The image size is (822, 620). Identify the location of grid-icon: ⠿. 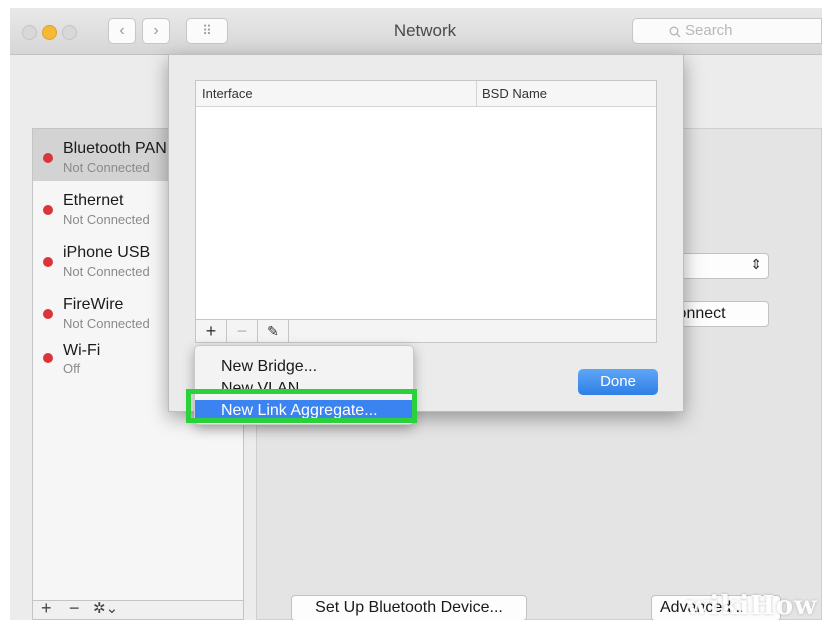
(207, 30).